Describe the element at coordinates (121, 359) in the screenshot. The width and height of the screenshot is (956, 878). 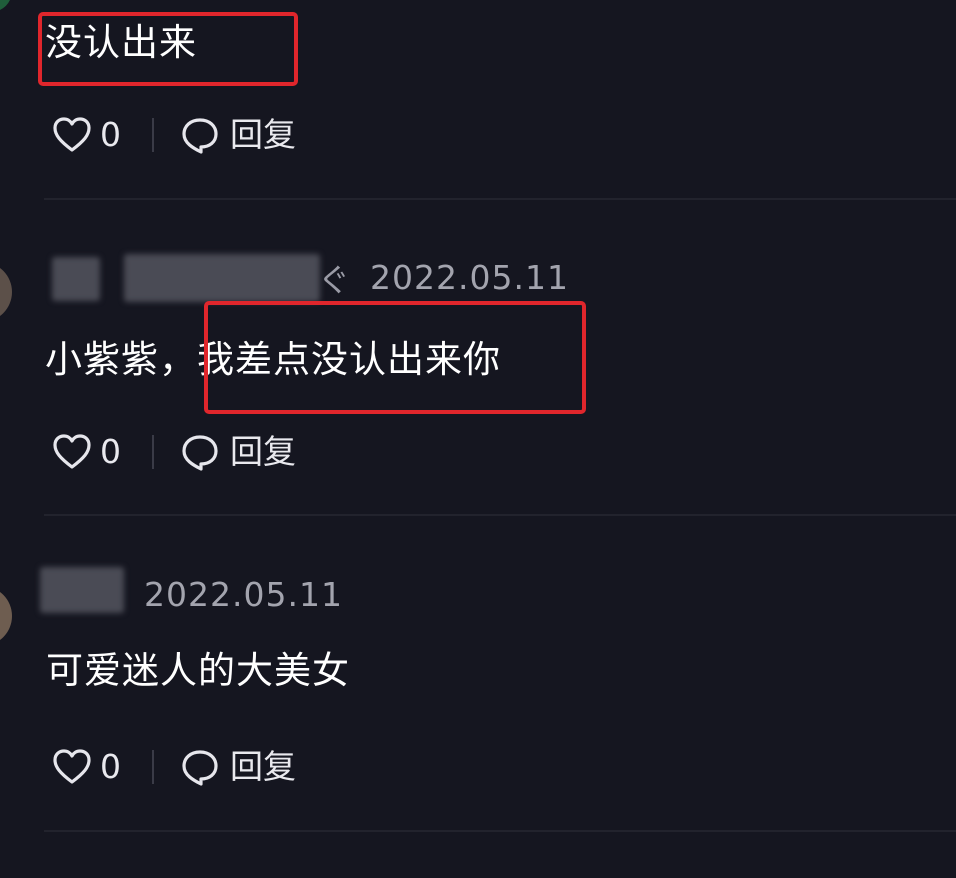
I see `comment-text-prefix: 小紫紫，` at that location.